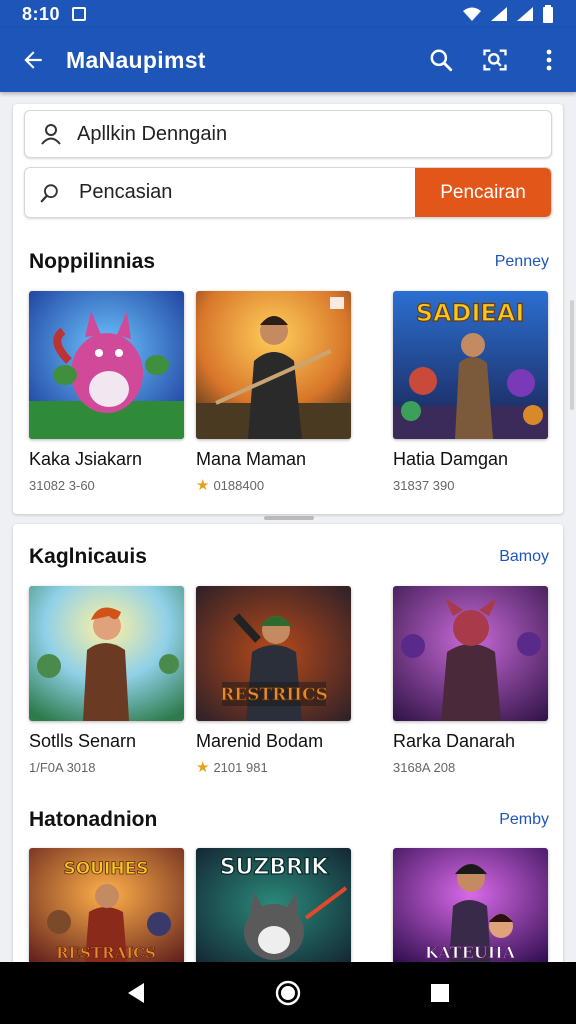 This screenshot has height=1024, width=576. Describe the element at coordinates (239, 485) in the screenshot. I see `game-downloads: 0188400` at that location.